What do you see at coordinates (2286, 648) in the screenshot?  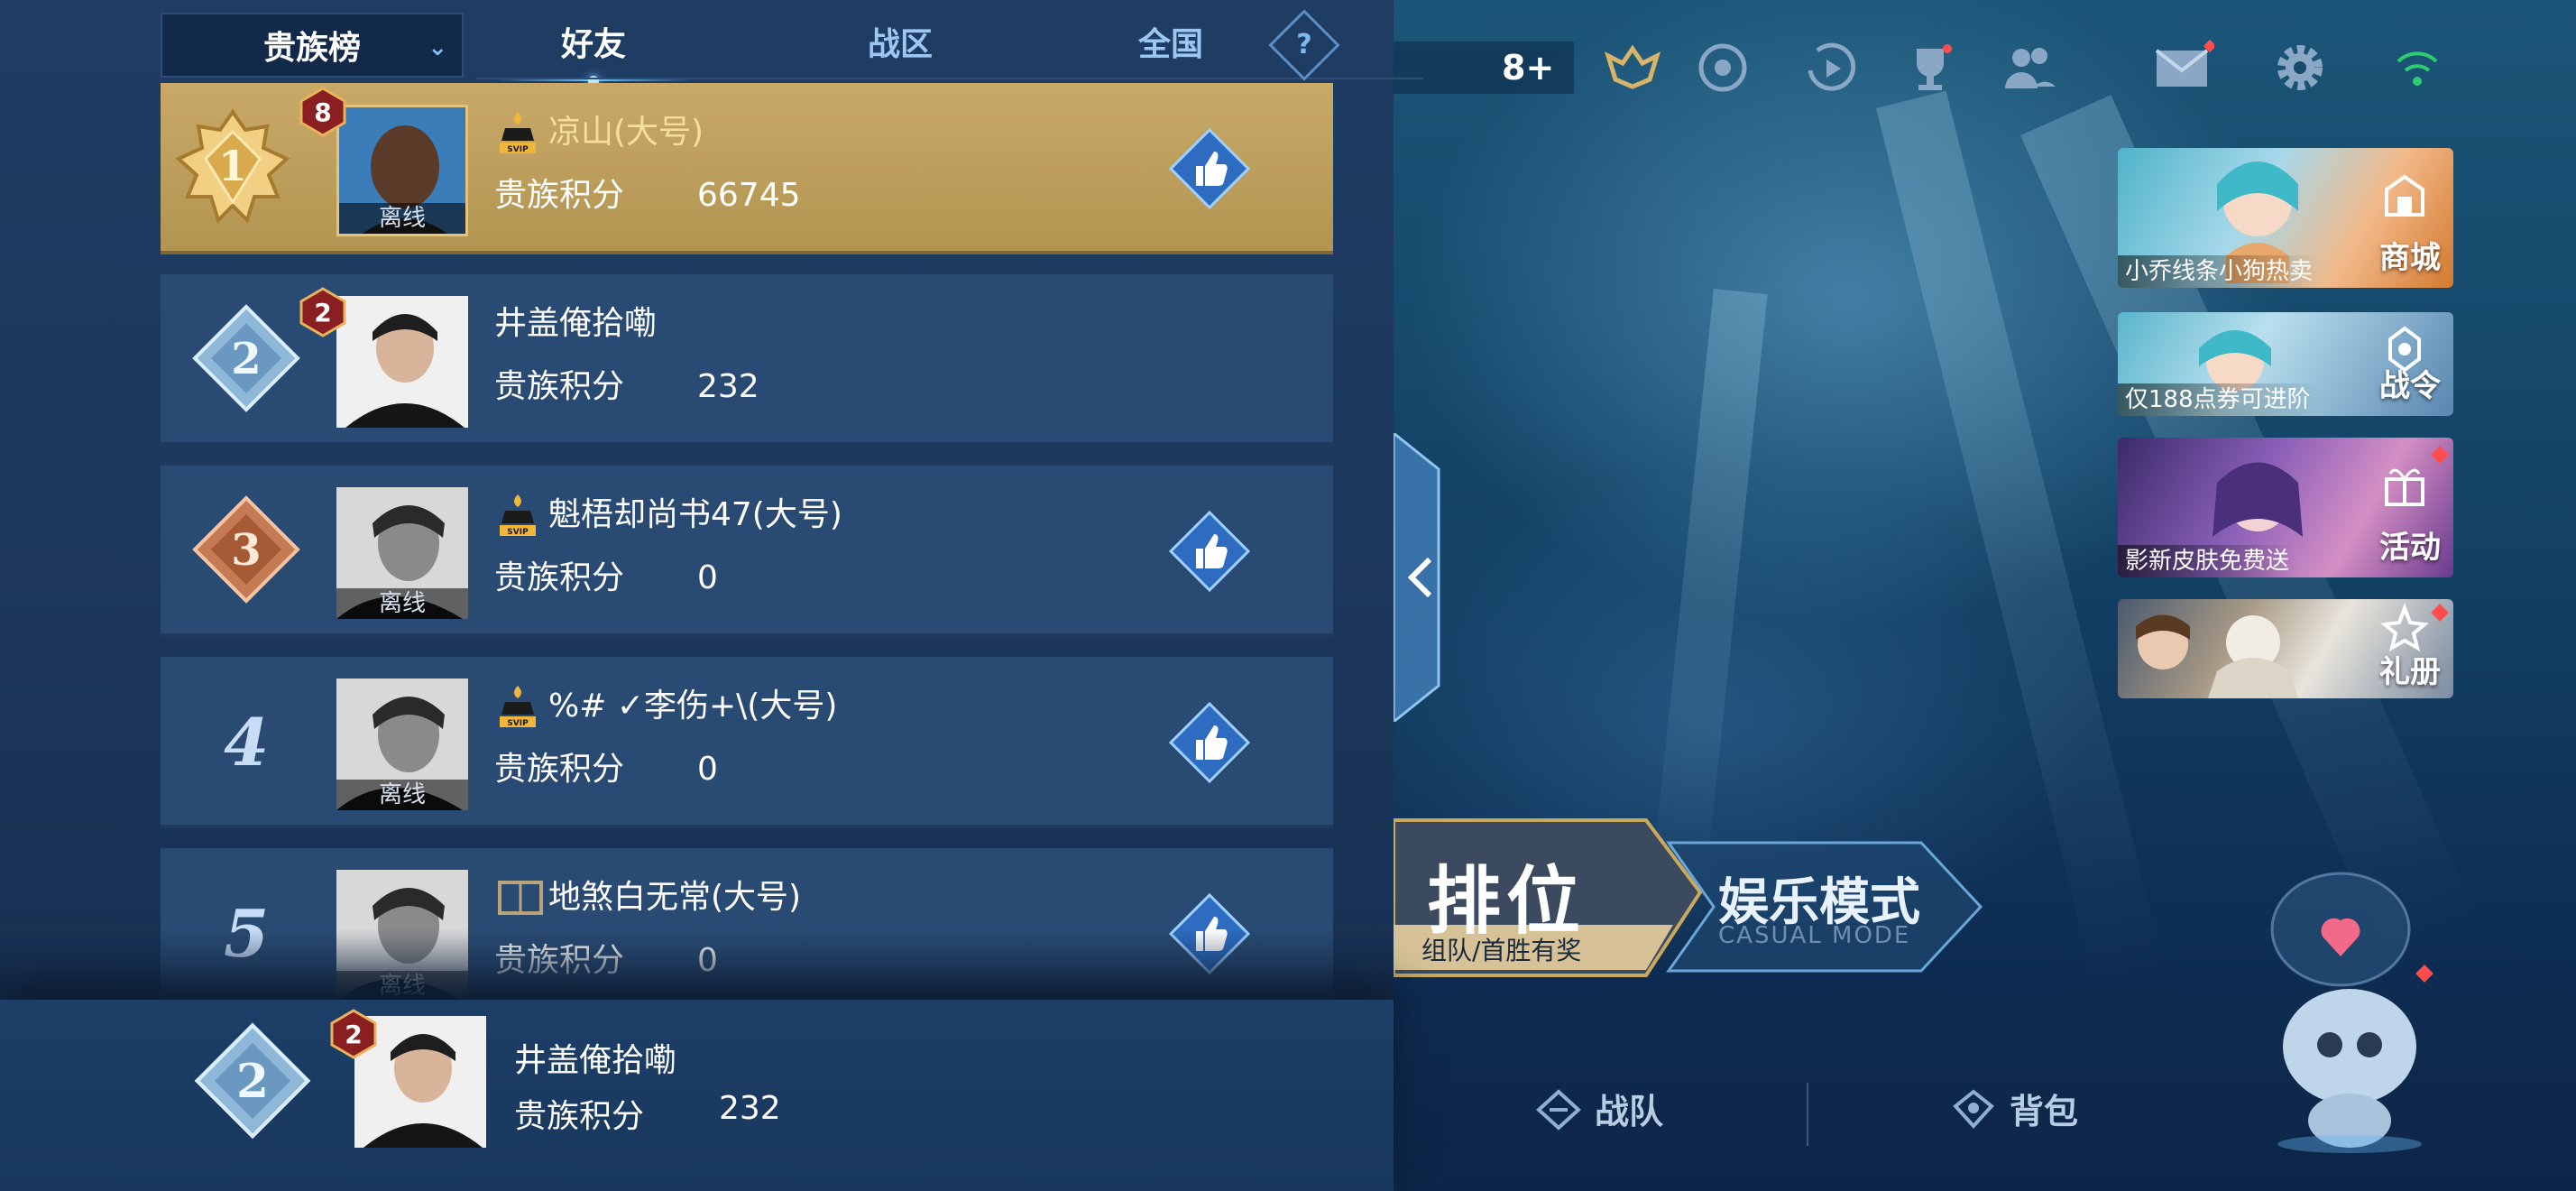 I see `promo-giftbook-card: 礼册` at bounding box center [2286, 648].